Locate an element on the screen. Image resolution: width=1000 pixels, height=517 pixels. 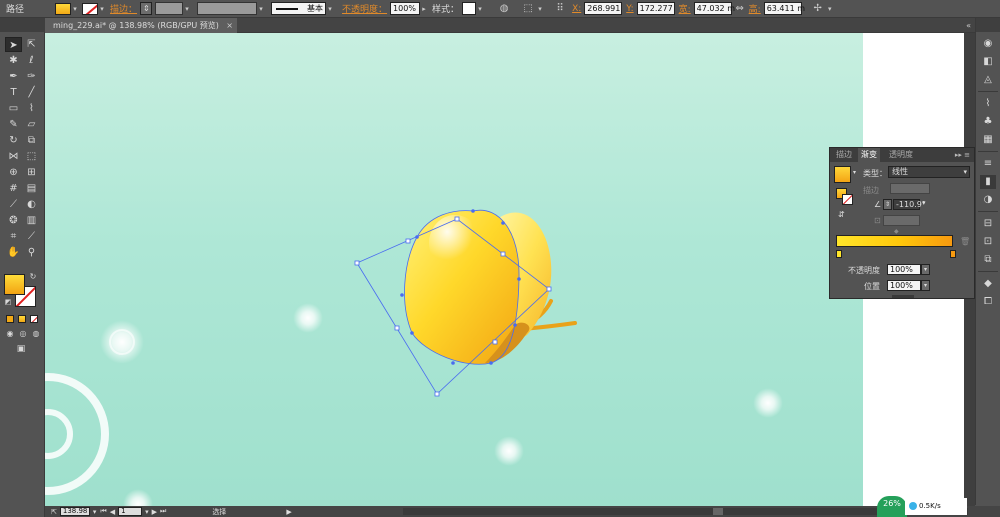
next-artboard-icon: ▶ is located at coordinates (154, 512).